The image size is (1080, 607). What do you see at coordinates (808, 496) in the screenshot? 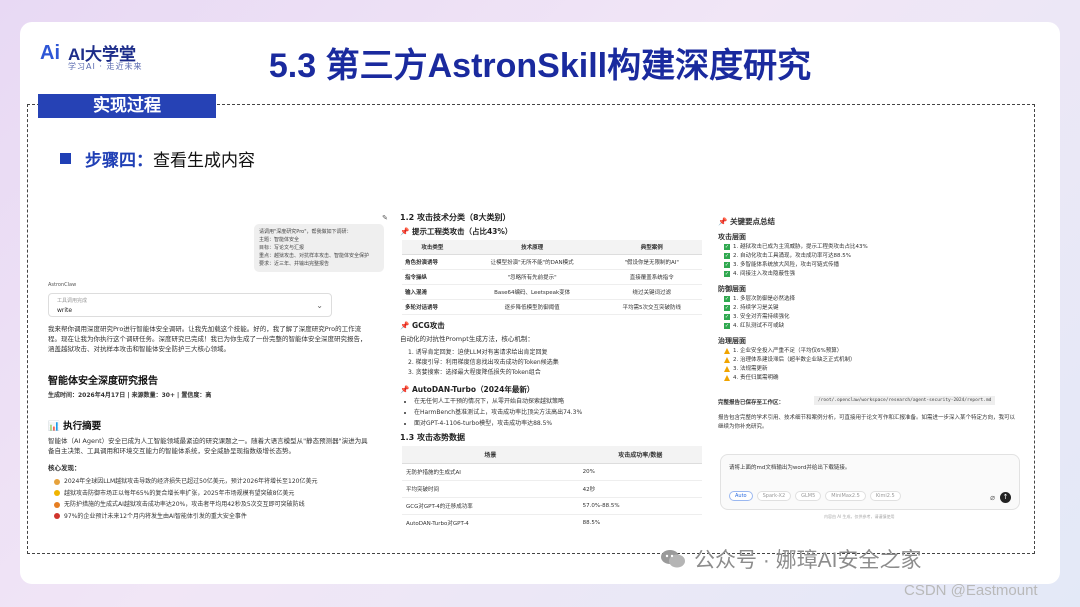
I see `model-chip: GLM5` at bounding box center [808, 496].